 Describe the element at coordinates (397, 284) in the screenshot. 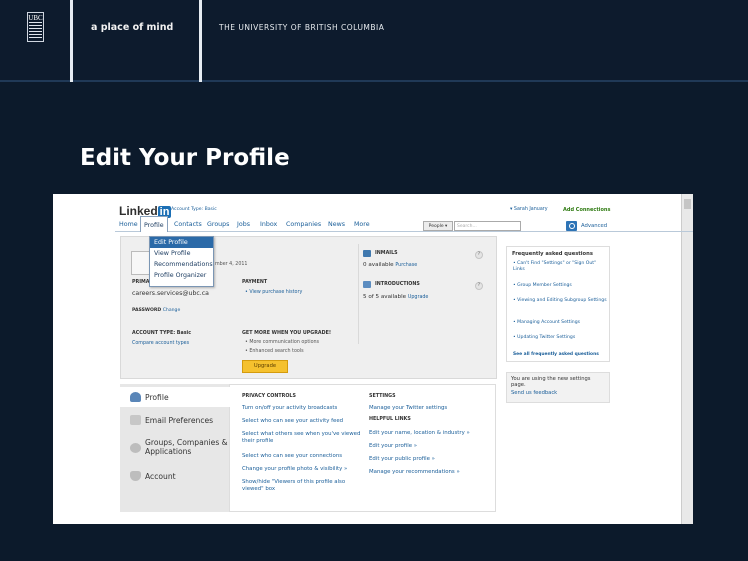

I see `introductions-label: INTRODUCTIONS` at that location.